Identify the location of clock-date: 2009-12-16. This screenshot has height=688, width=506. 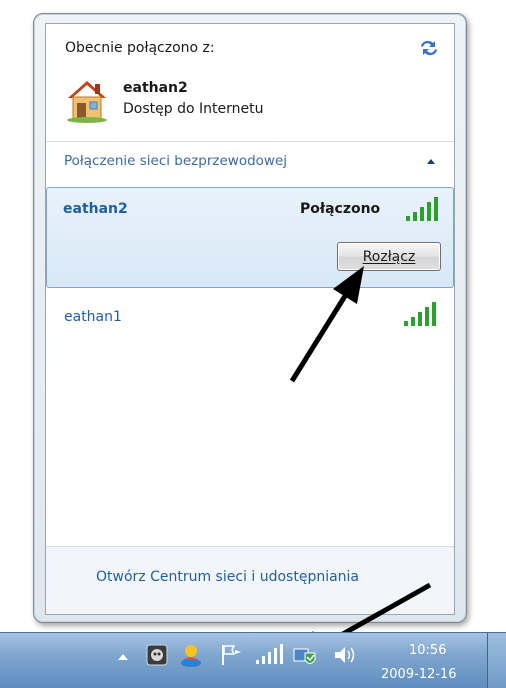
(419, 674).